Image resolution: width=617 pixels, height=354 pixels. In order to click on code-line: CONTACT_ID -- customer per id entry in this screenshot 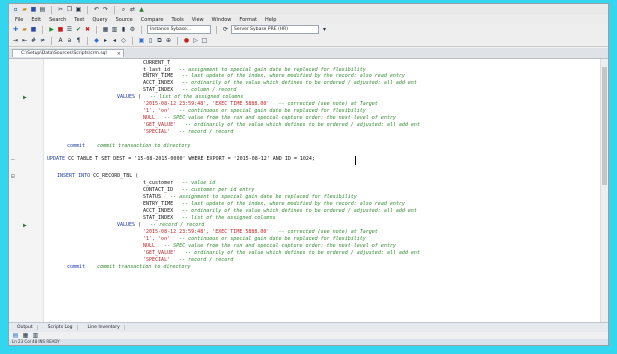, I will do `click(198, 190)`.